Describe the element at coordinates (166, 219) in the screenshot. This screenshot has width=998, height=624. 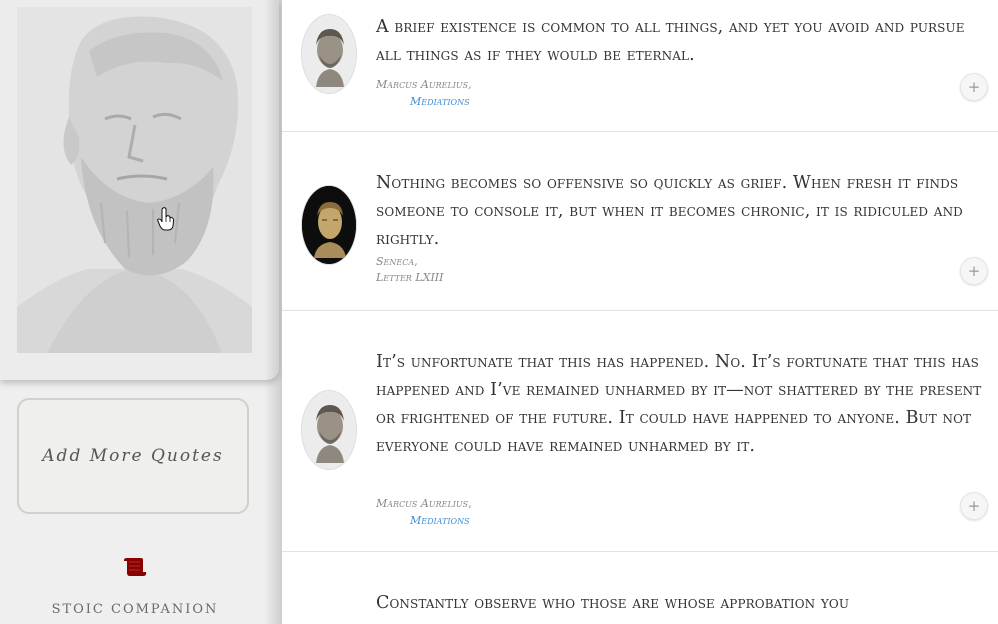
I see `hand-pointer-icon` at that location.